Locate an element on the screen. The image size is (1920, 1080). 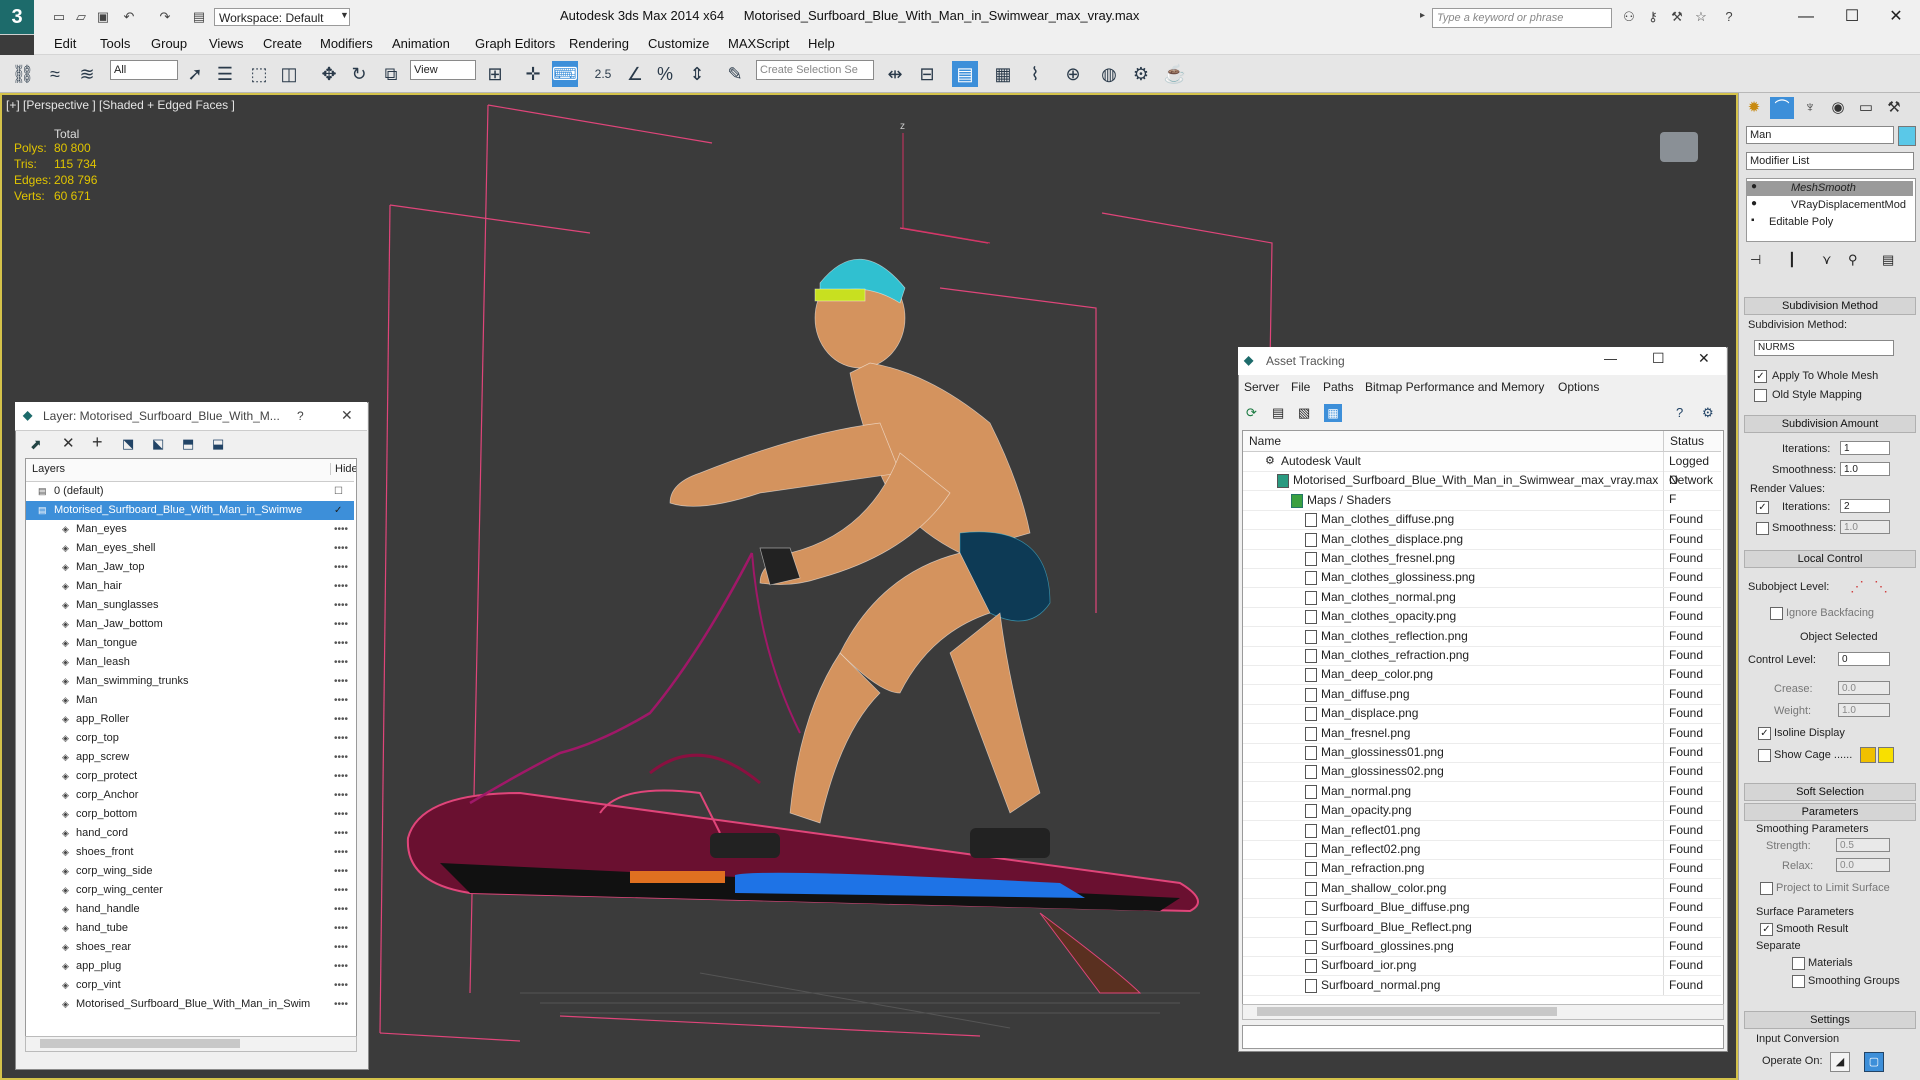
layer-row: ◈ Man_eyes •••• is located at coordinates (190, 529).